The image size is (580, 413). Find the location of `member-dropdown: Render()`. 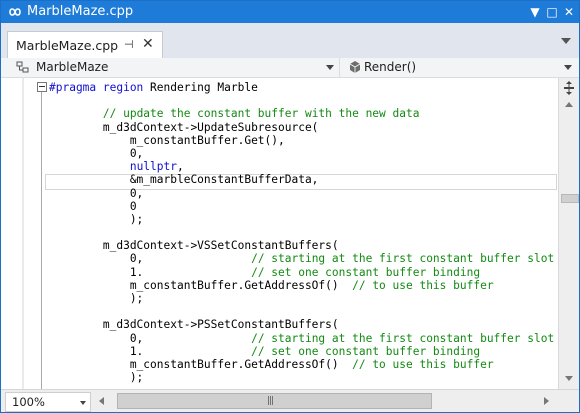

member-dropdown: Render() is located at coordinates (459, 67).